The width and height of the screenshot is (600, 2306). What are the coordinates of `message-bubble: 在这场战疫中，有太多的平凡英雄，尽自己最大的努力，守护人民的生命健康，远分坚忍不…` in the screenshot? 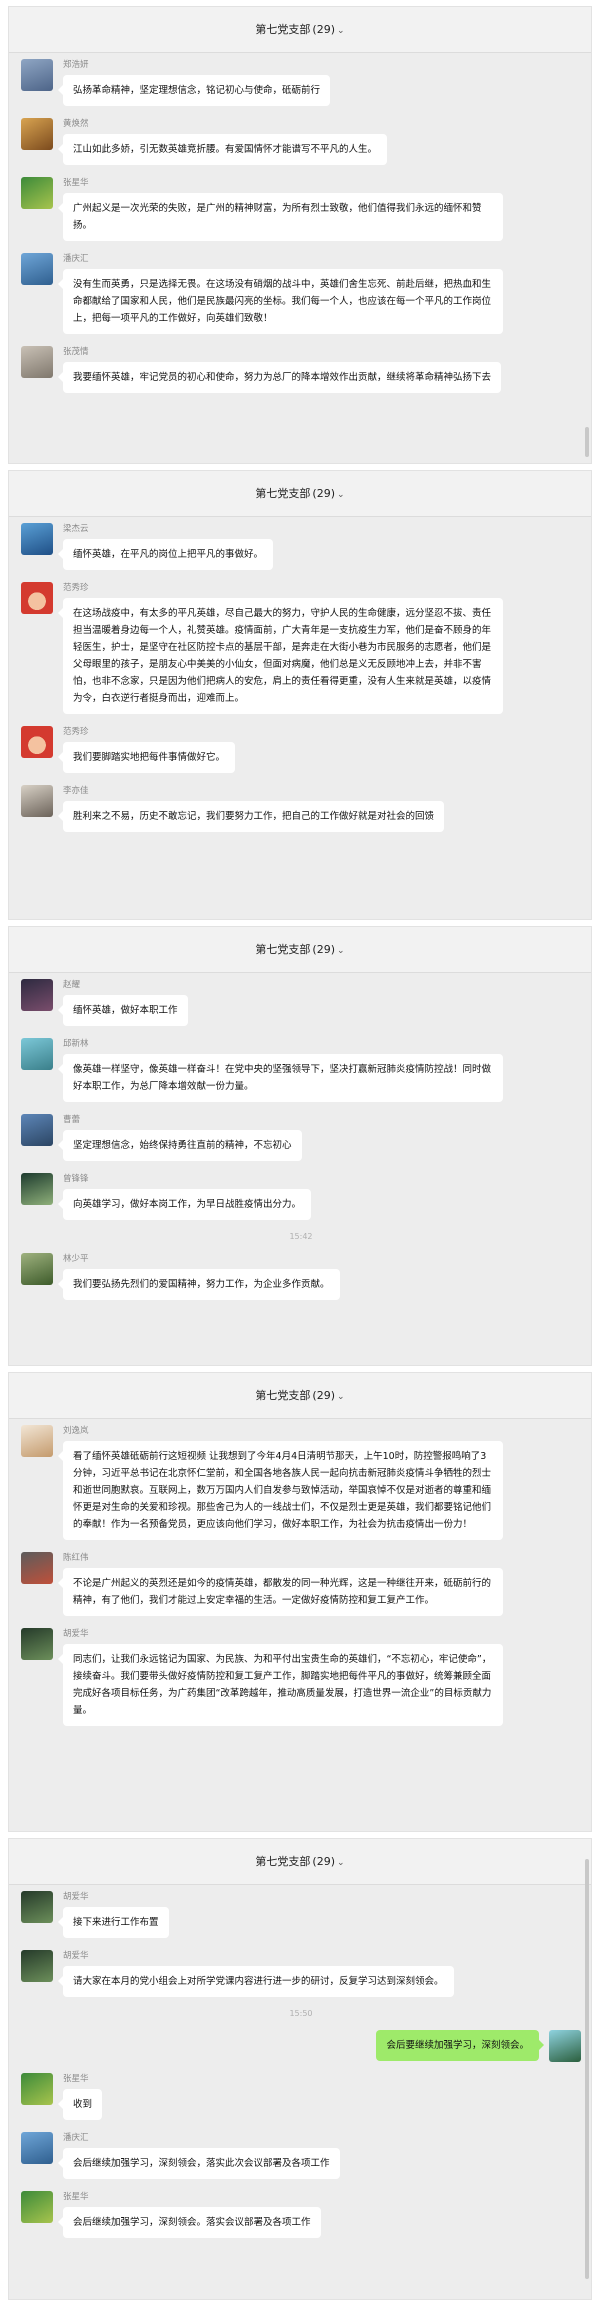 It's located at (280, 656).